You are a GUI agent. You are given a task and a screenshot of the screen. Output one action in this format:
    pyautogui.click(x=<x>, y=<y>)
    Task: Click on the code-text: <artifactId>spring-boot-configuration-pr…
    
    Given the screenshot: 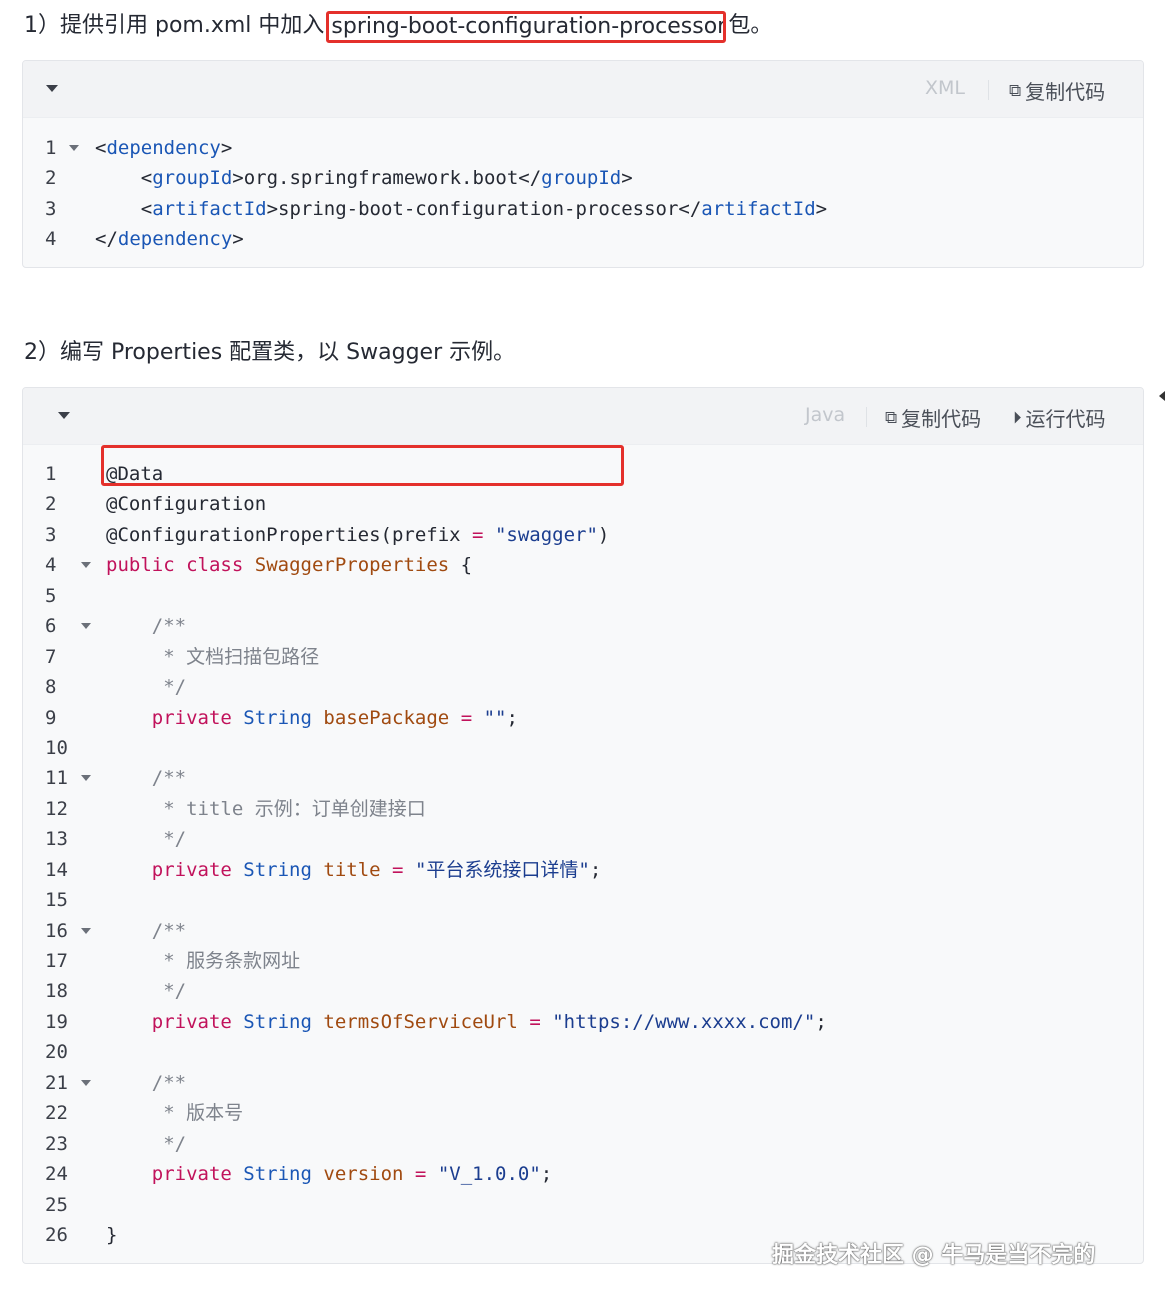 What is the action you would take?
    pyautogui.click(x=461, y=209)
    